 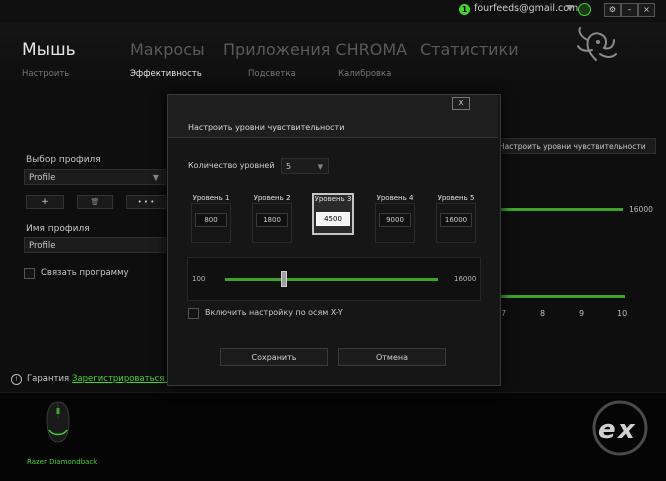 I want to click on mouse-device-icon, so click(x=58, y=422).